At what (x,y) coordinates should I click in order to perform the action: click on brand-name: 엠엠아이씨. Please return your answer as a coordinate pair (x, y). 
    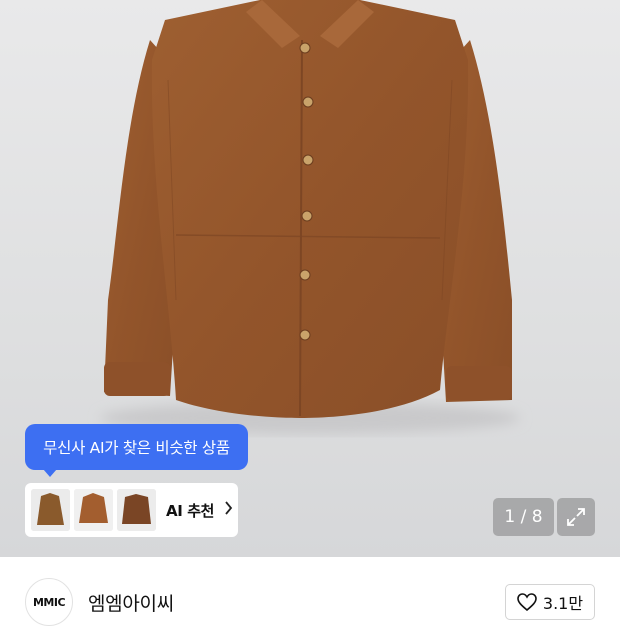
    Looking at the image, I should click on (131, 602).